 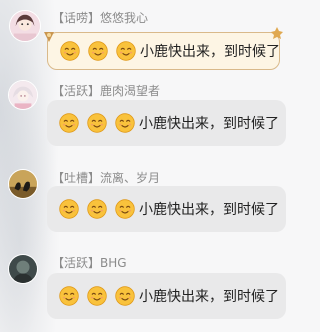 I want to click on sender-tag: 【吐槽】, so click(x=76, y=178).